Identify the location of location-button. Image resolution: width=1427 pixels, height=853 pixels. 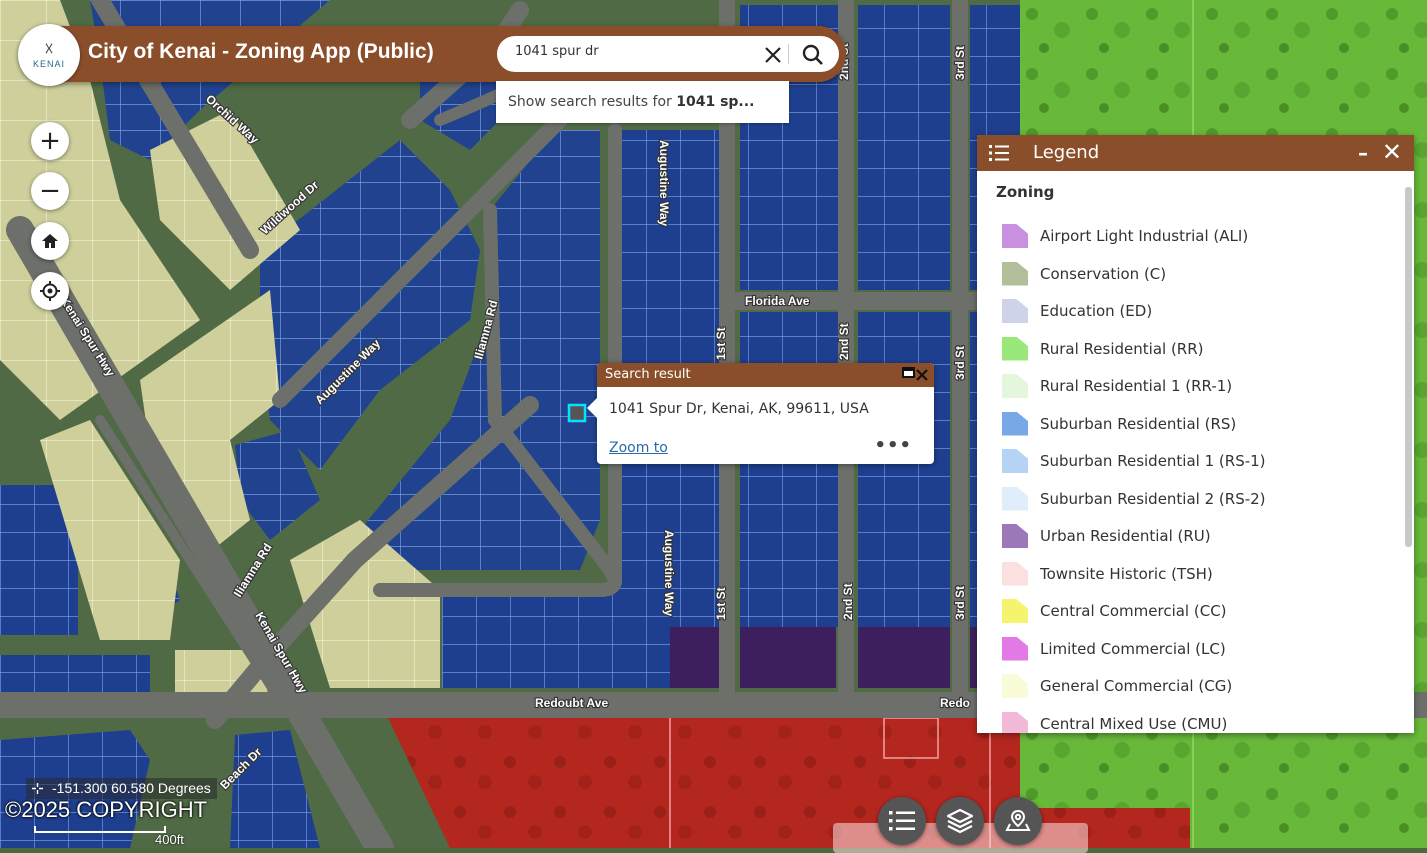
(1018, 821).